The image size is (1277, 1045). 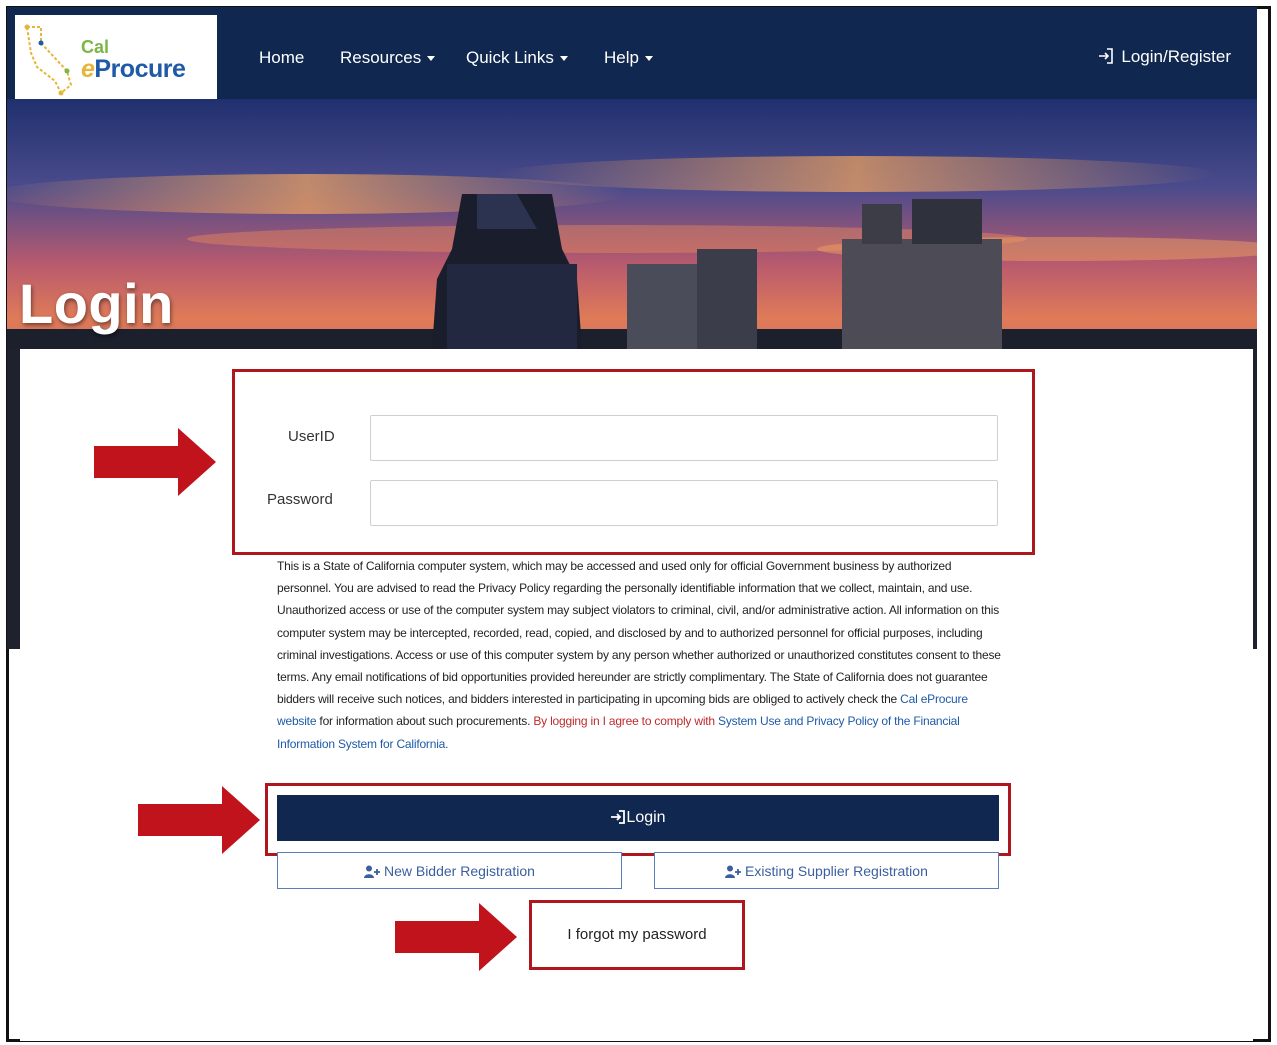 I want to click on nav-quick-links-label: Quick Links, so click(x=510, y=57).